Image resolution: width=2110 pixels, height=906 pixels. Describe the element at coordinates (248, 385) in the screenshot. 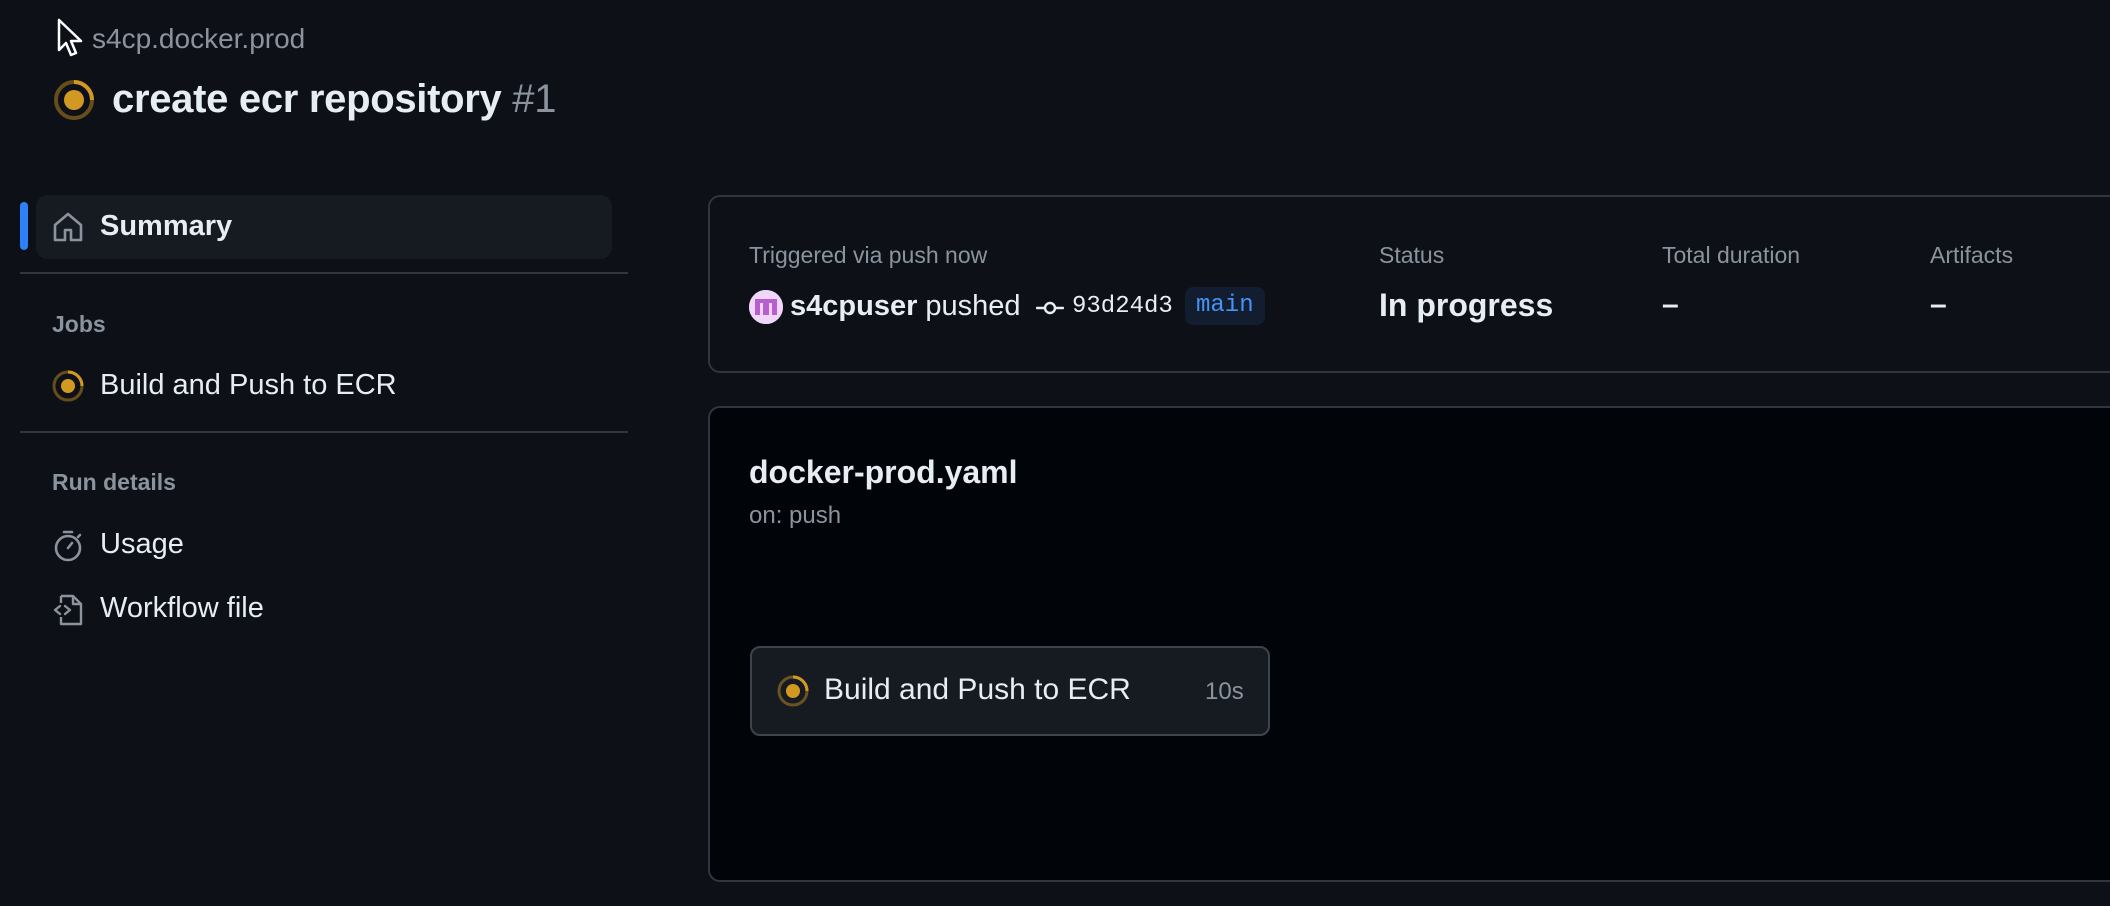

I see `sidebar-item-label: Build and Push to ECR` at that location.